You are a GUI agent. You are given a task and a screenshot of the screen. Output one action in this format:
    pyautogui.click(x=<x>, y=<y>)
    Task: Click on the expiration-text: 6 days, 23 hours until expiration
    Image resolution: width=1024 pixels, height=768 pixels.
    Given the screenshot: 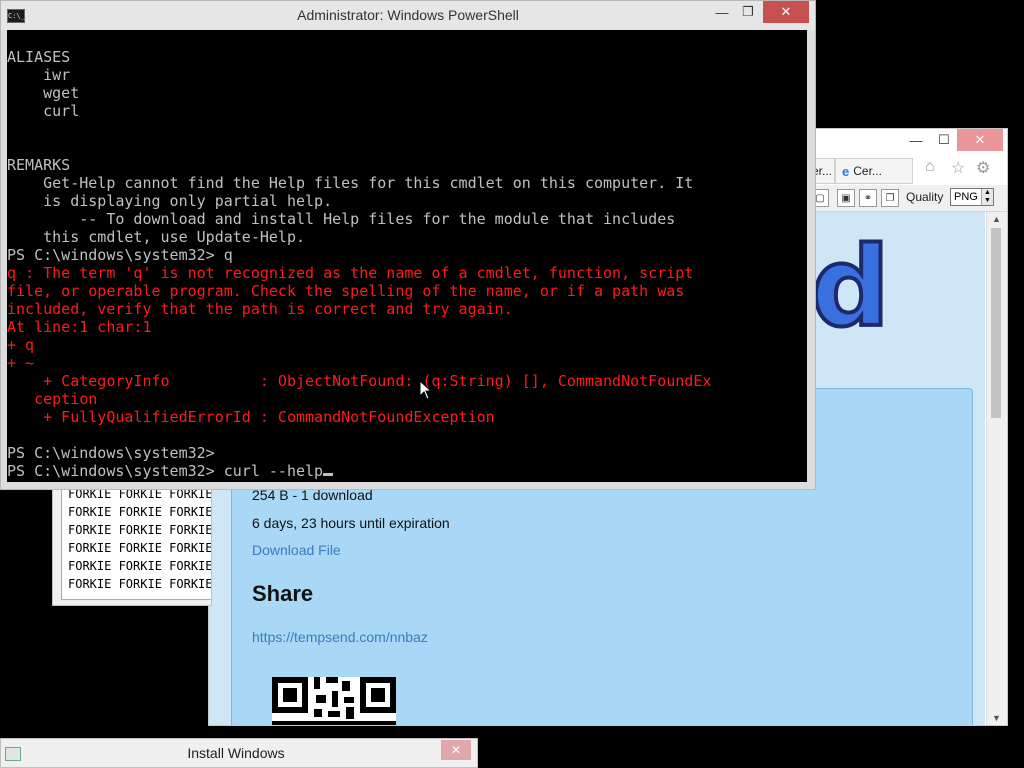 What is the action you would take?
    pyautogui.click(x=351, y=523)
    